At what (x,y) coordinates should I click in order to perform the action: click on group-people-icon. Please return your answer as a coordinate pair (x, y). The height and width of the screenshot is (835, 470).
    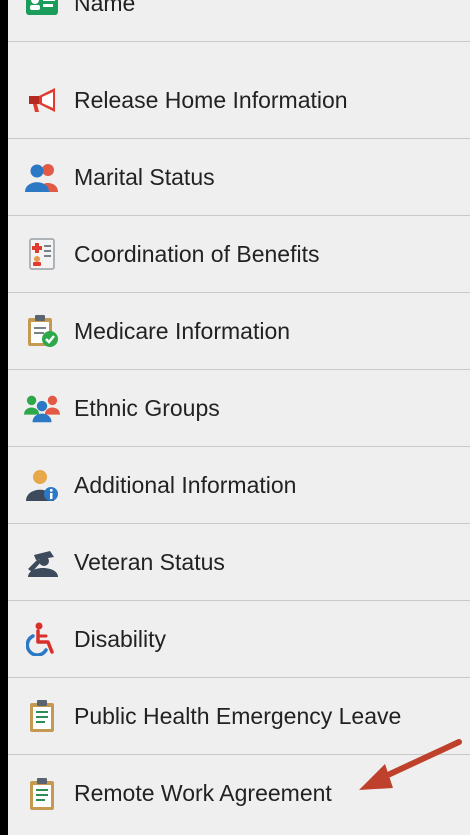
    Looking at the image, I should click on (42, 408).